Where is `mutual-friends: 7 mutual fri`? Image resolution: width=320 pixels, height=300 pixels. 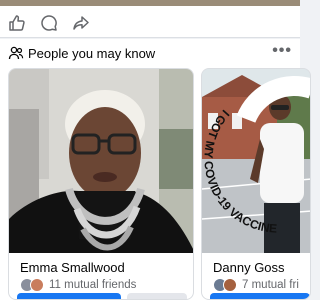 mutual-friends: 7 mutual fri is located at coordinates (256, 285).